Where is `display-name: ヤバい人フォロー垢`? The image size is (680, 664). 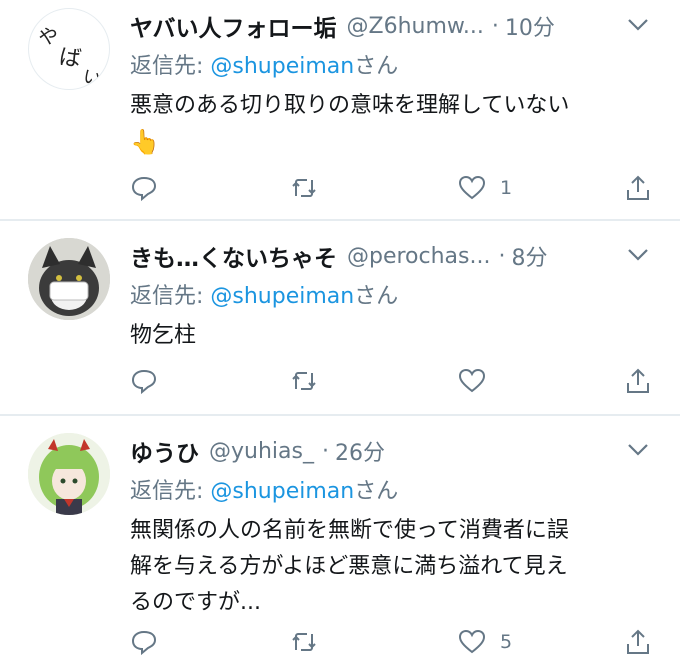 display-name: ヤバい人フォロー垢 is located at coordinates (233, 26).